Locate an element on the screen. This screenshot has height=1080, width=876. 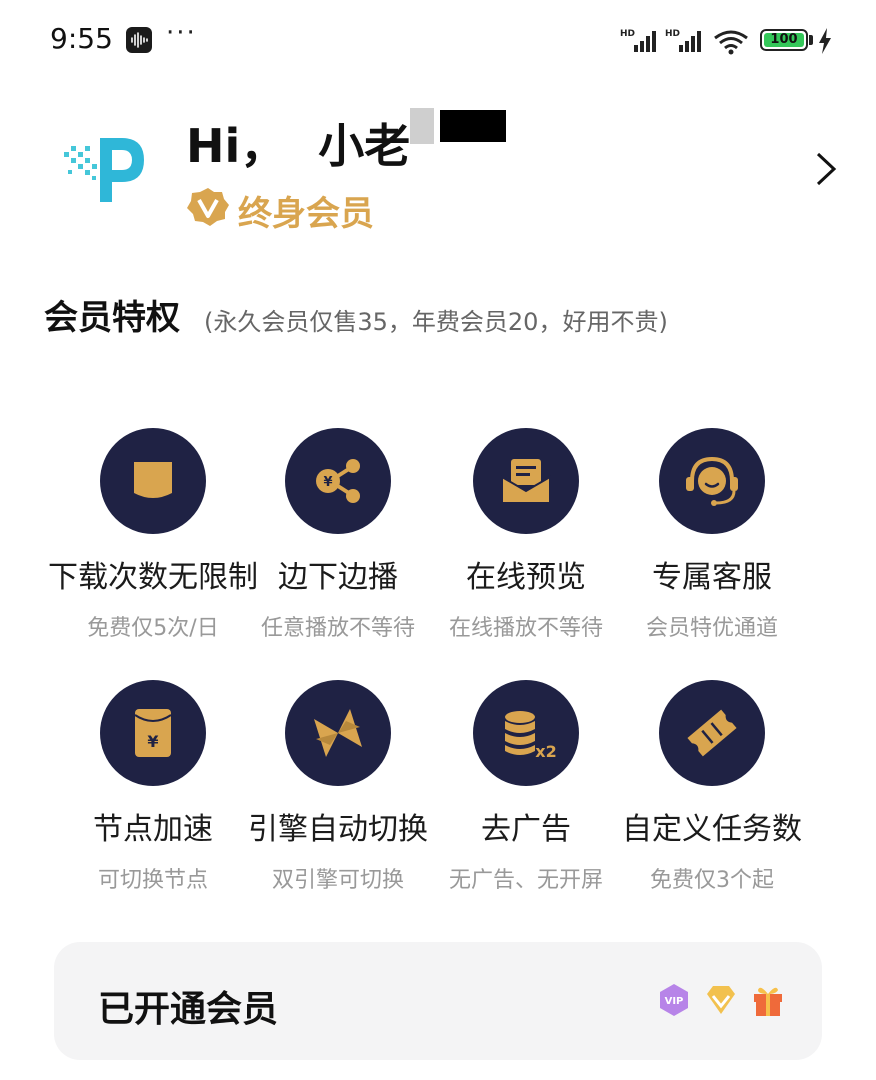
benefit-custom-tasks: 自定义任务数 免费仅3个起 is located at coordinates (712, 787).